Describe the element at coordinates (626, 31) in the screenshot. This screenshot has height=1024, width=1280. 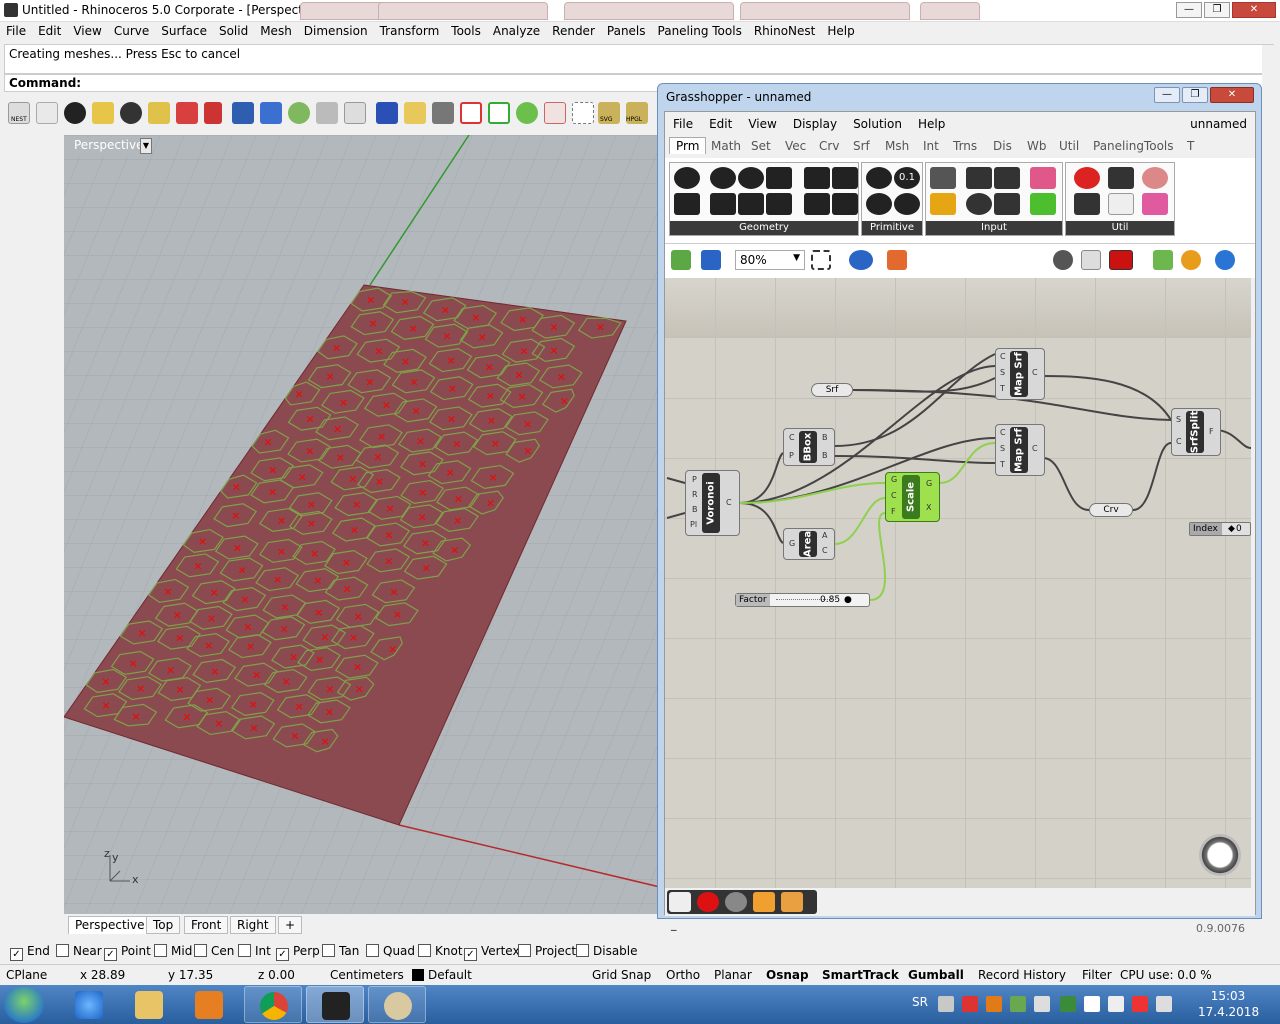
I see `menu-panels: Panels` at that location.